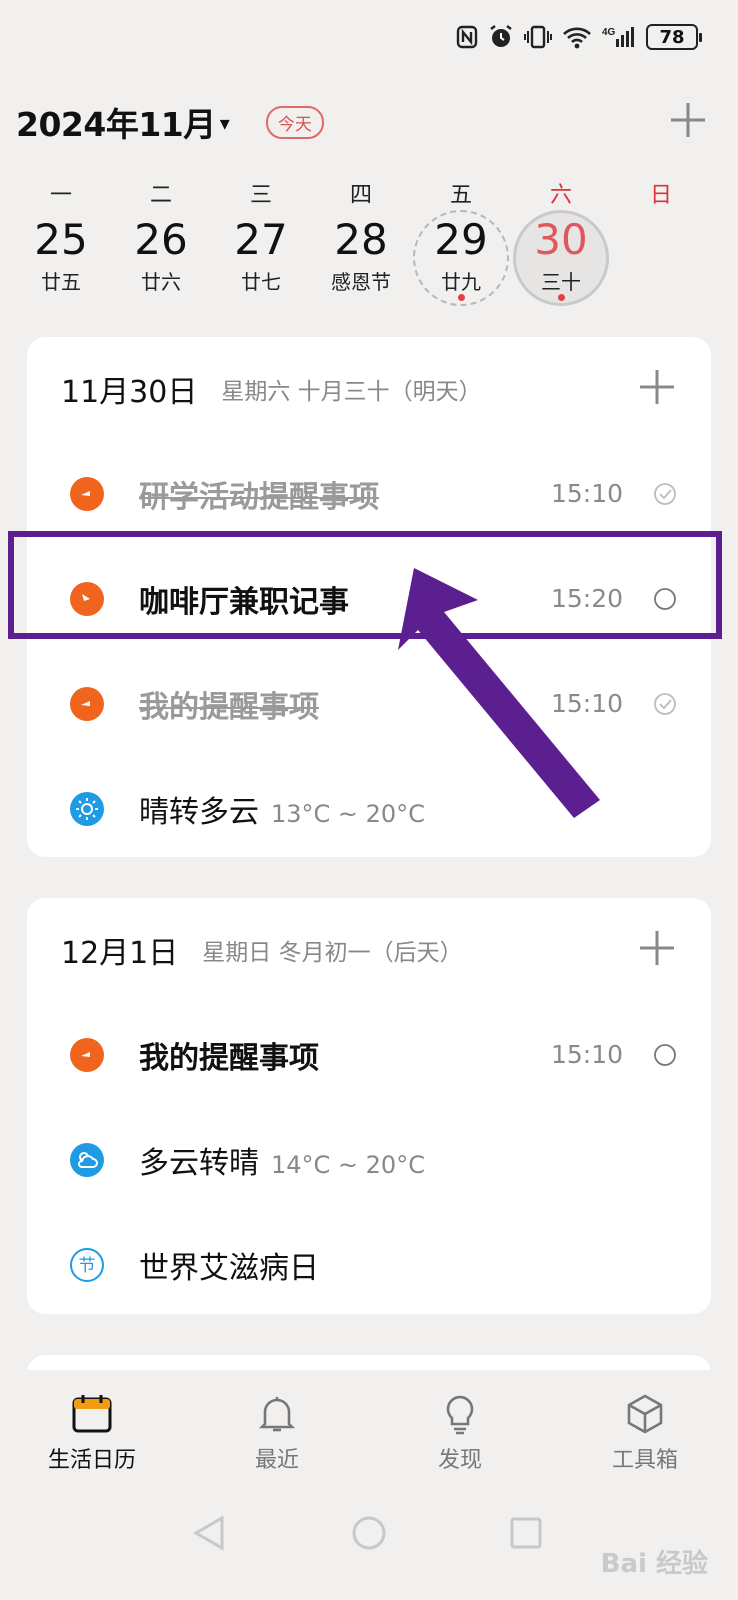 This screenshot has height=1600, width=738. Describe the element at coordinates (261, 282) in the screenshot. I see `lunar-label: 廿七` at that location.